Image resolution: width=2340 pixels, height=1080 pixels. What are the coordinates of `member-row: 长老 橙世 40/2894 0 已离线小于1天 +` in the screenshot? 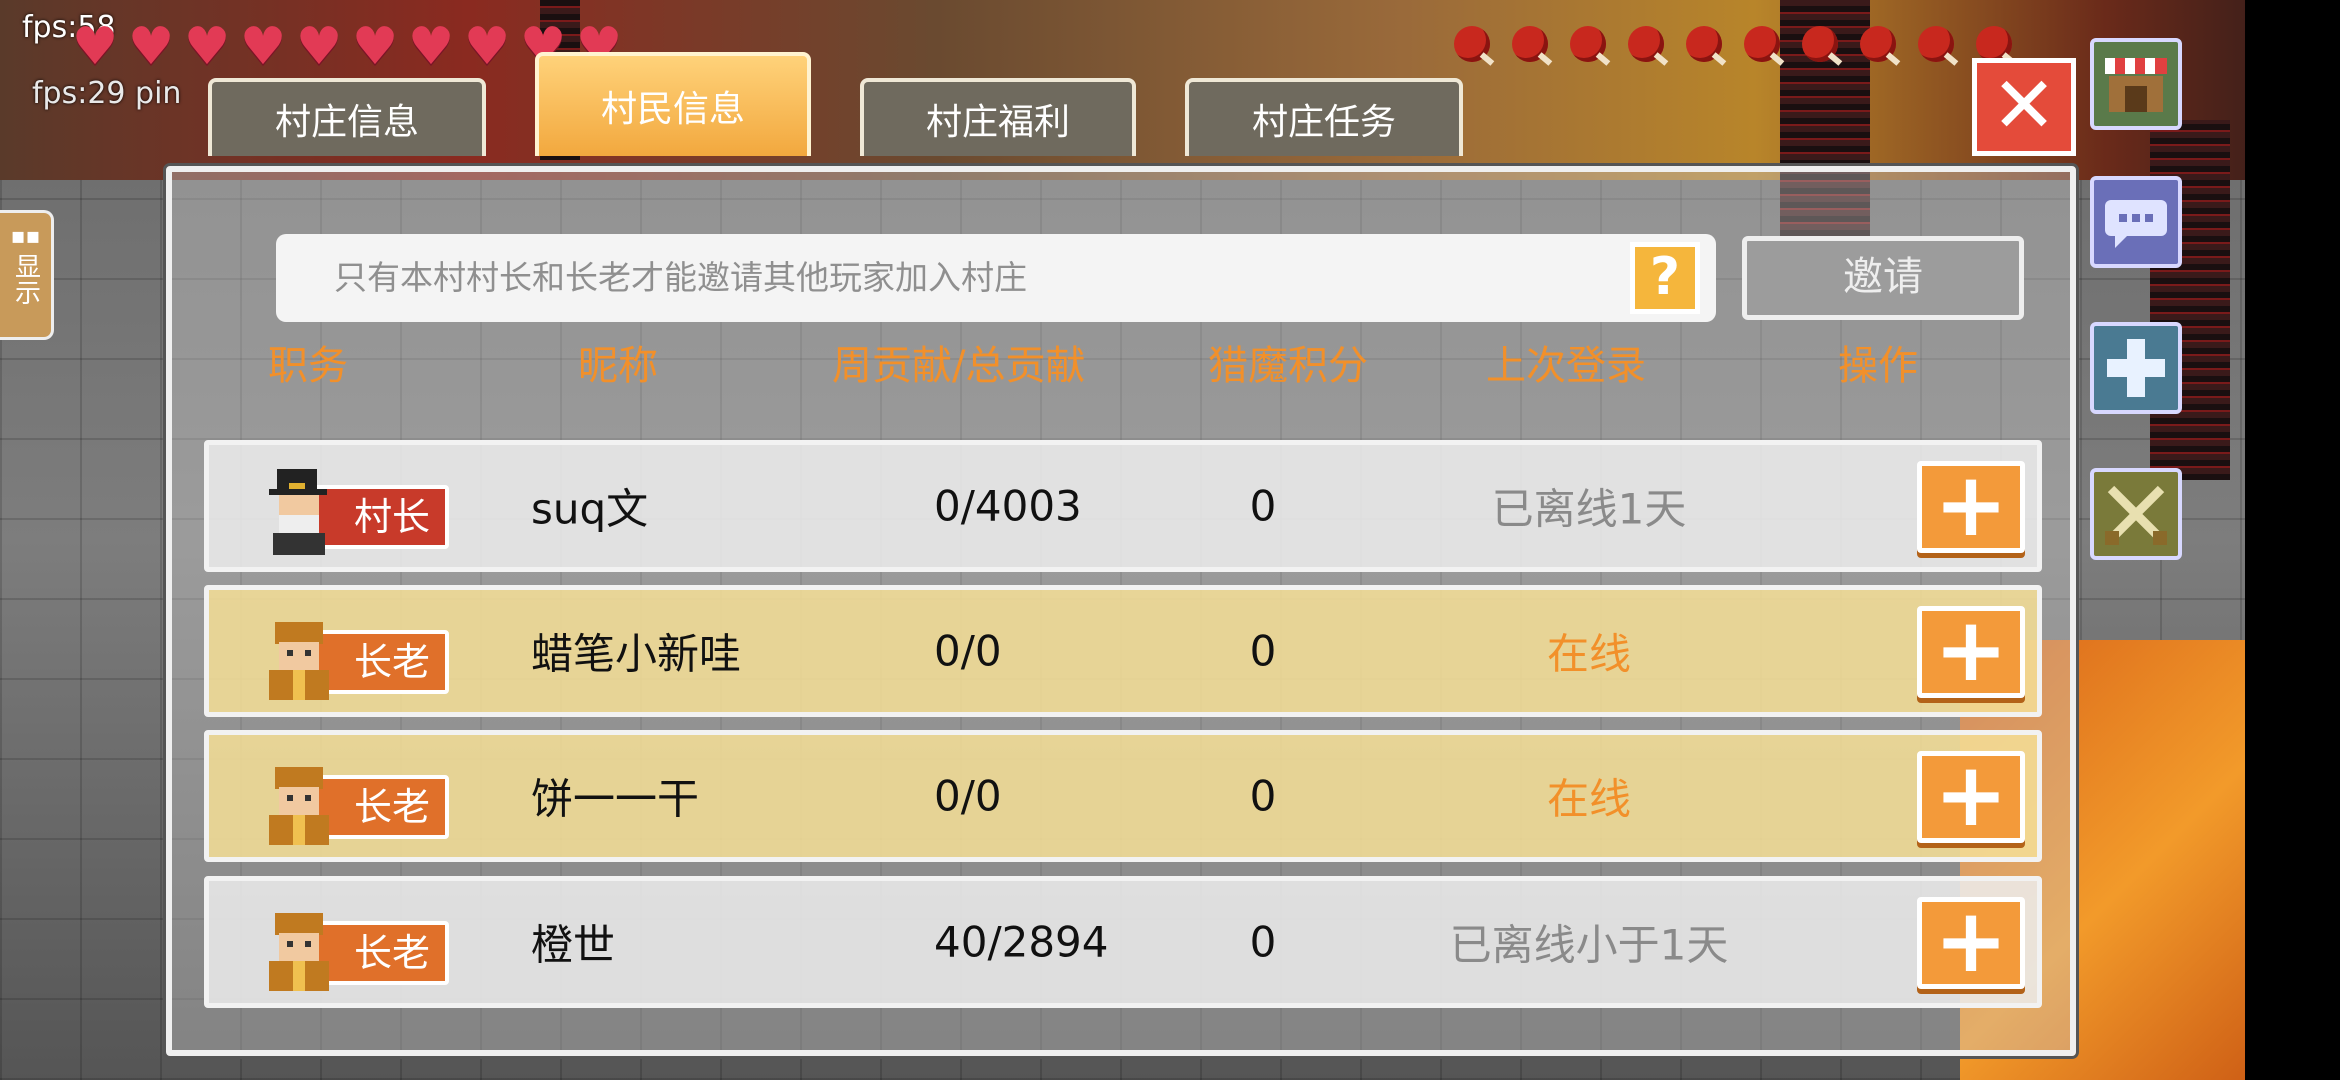 It's located at (1123, 942).